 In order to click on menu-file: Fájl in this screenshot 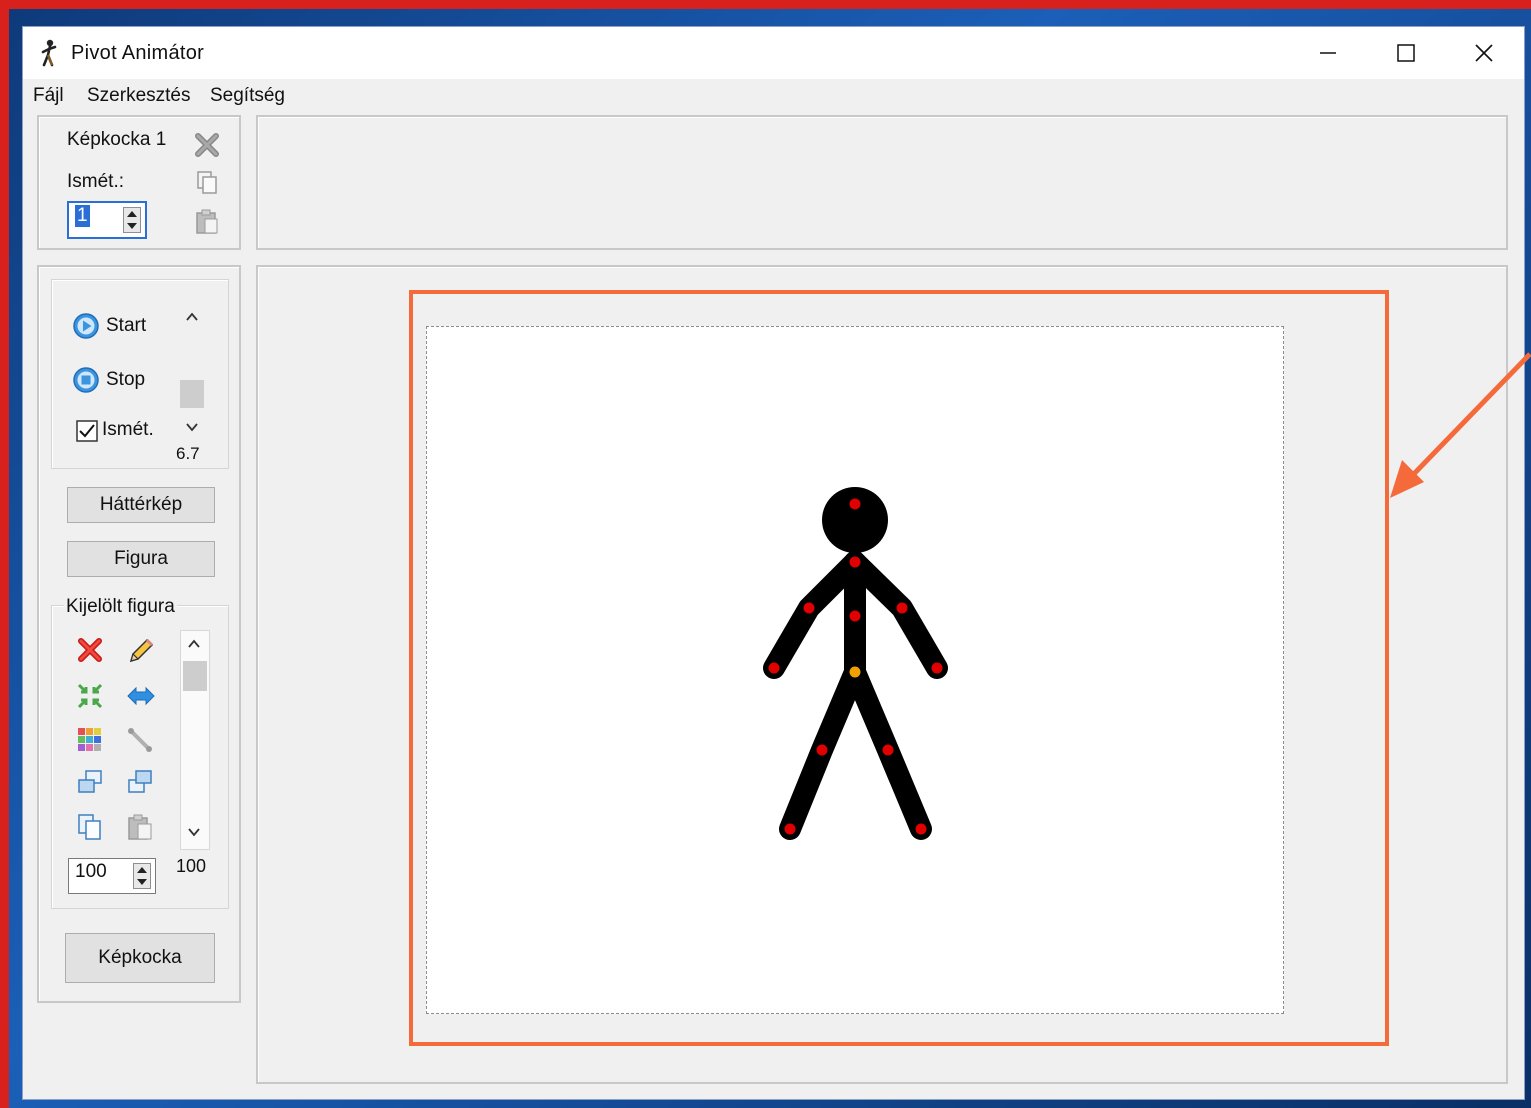, I will do `click(48, 96)`.